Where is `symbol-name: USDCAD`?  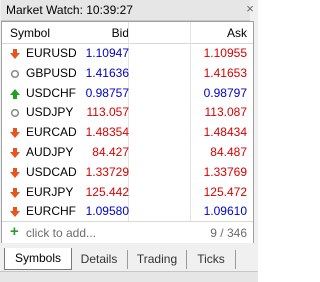
symbol-name: USDCAD is located at coordinates (51, 171).